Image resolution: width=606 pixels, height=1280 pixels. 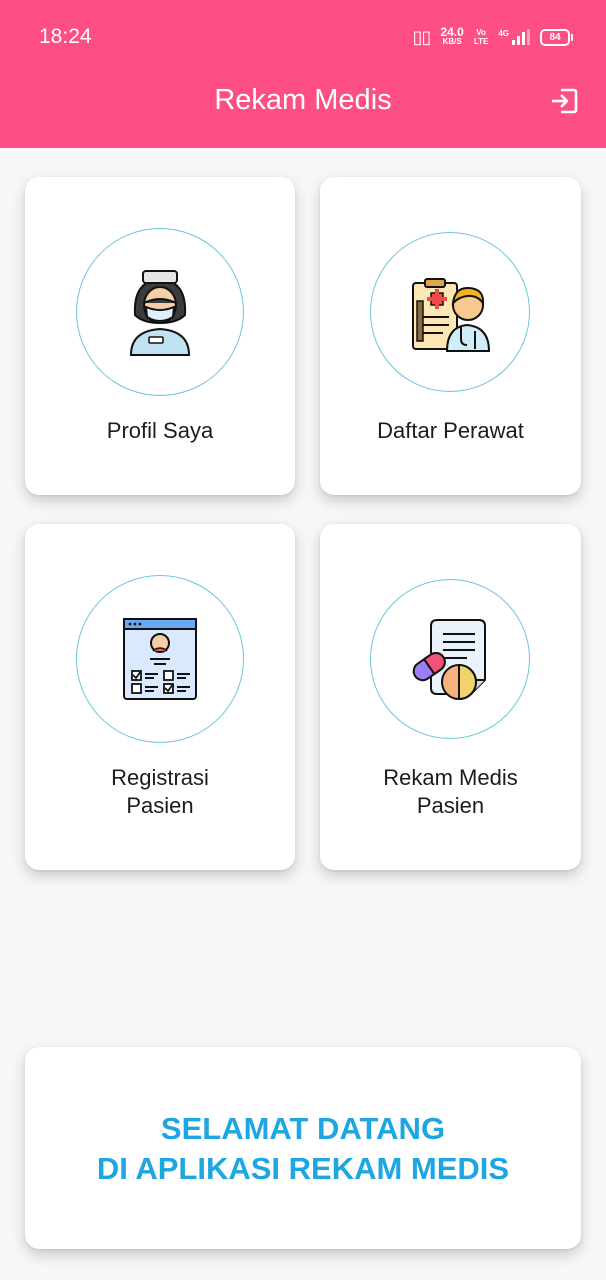 I want to click on doctor-chart-icon, so click(x=451, y=315).